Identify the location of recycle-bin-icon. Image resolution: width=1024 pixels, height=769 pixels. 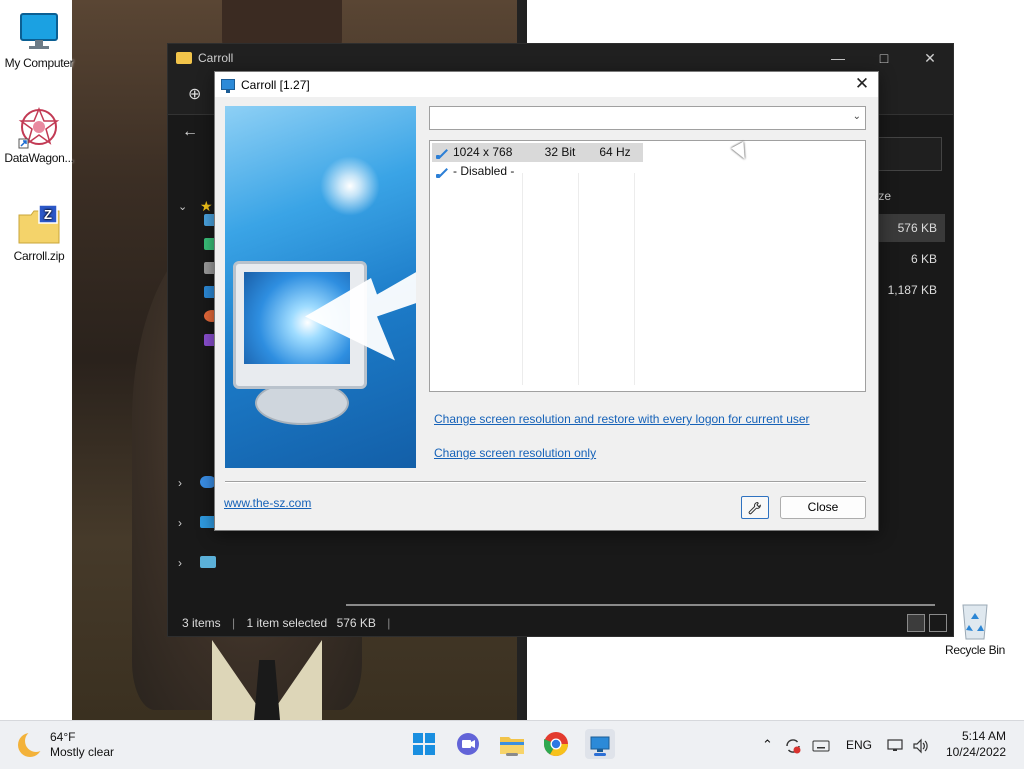
(975, 619).